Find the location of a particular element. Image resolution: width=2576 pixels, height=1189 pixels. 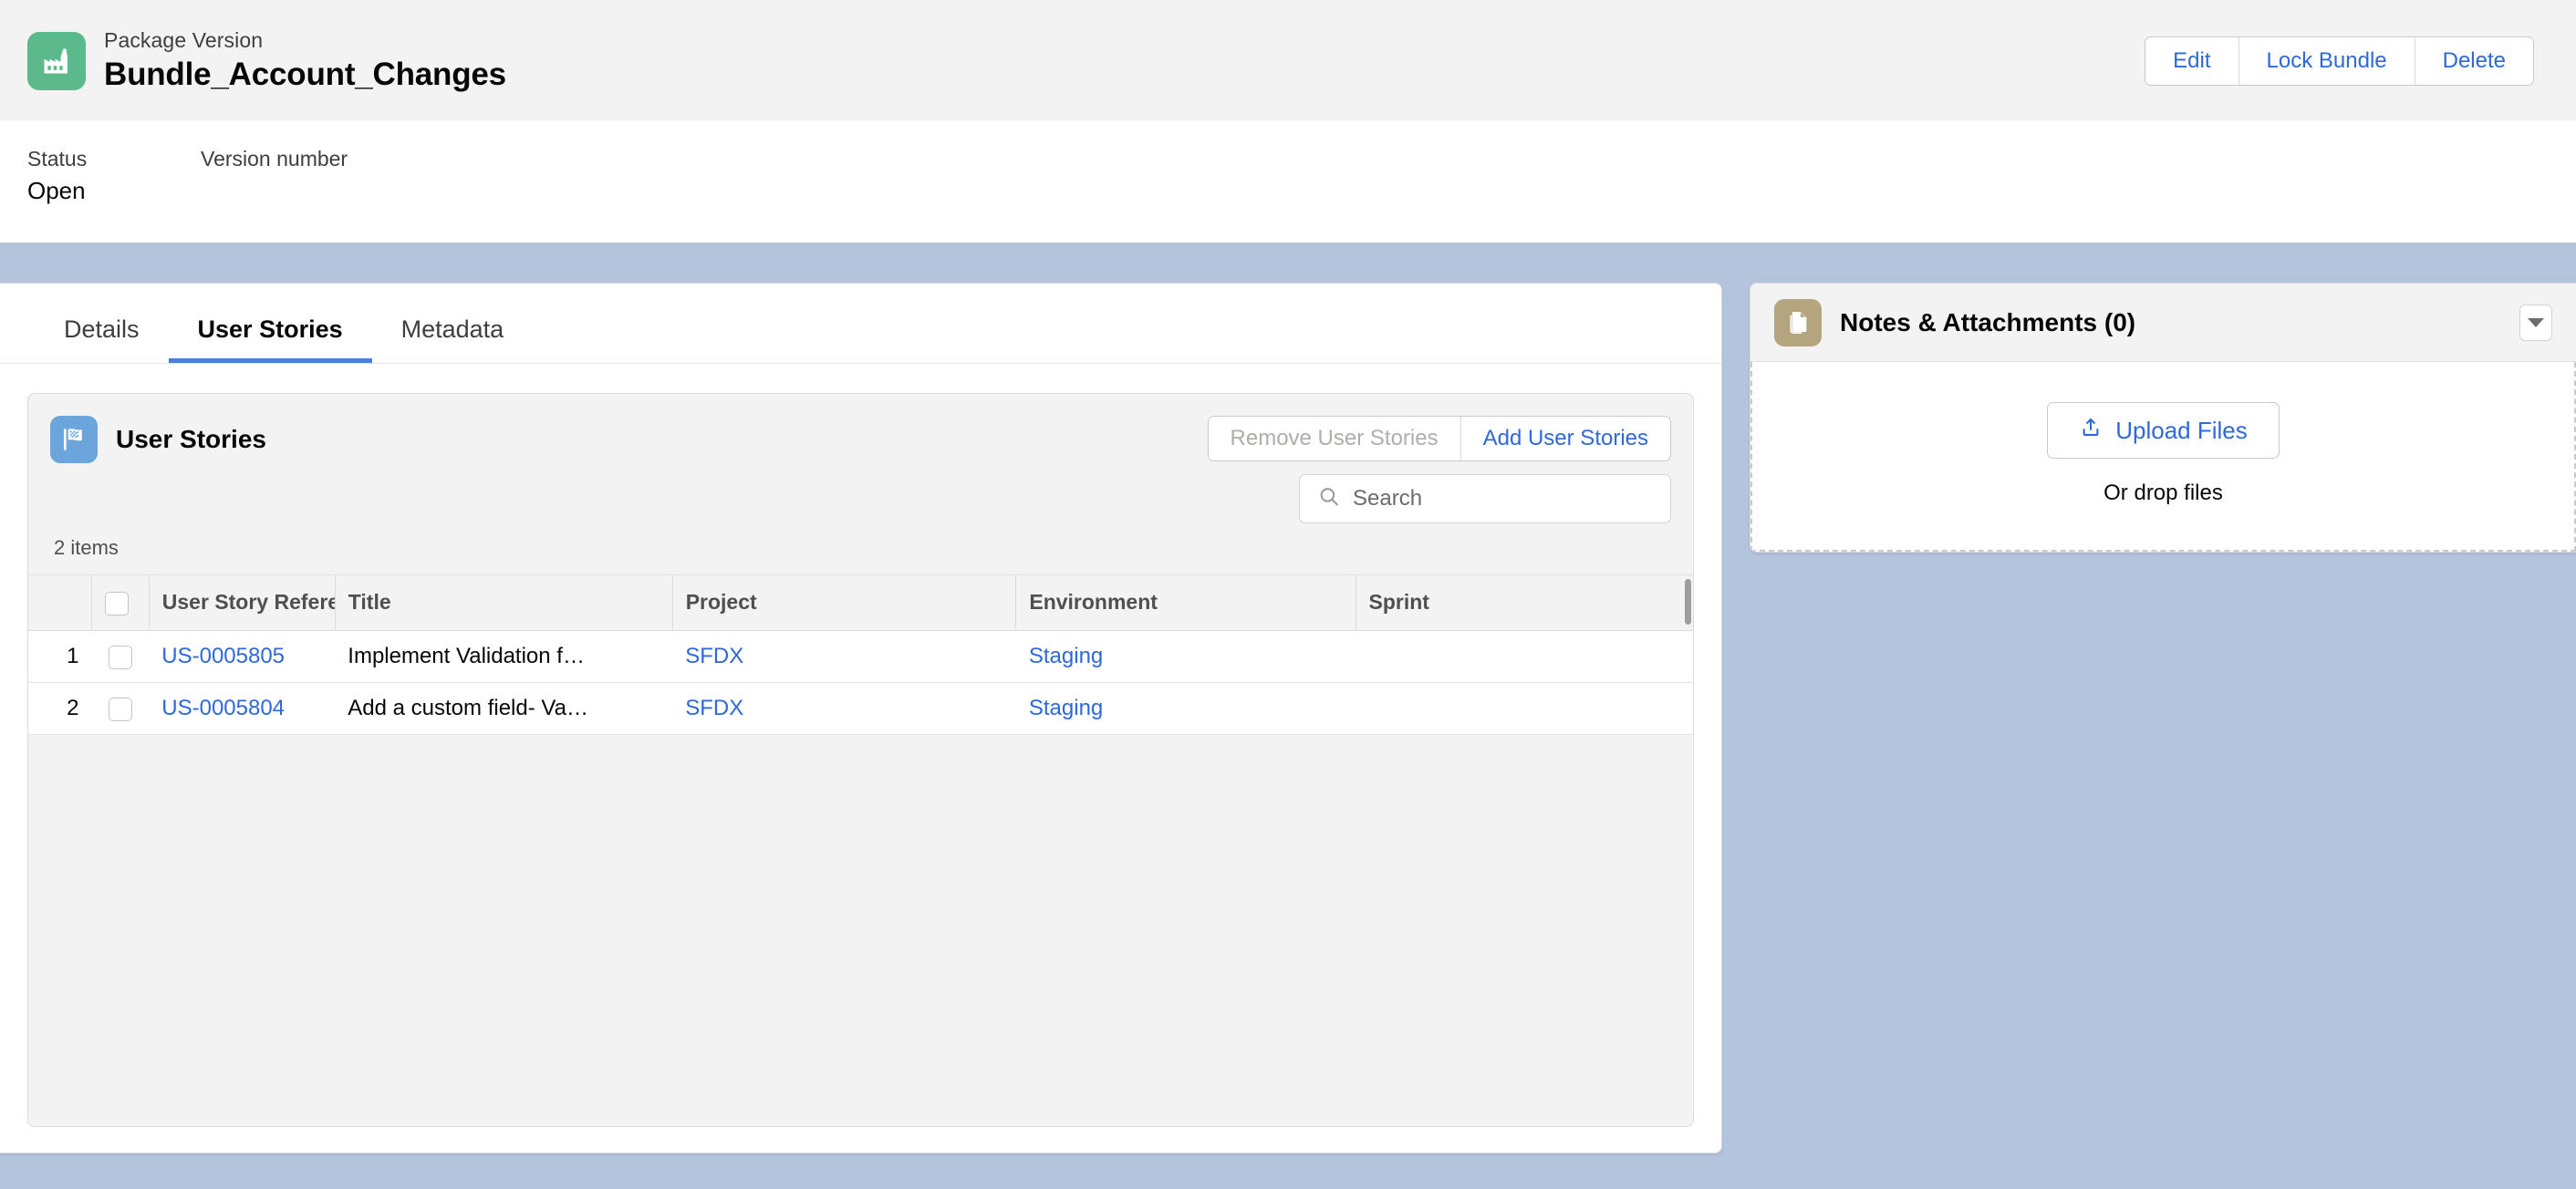

notes-attachments-title: Notes & Attachments (0) is located at coordinates (1988, 321).